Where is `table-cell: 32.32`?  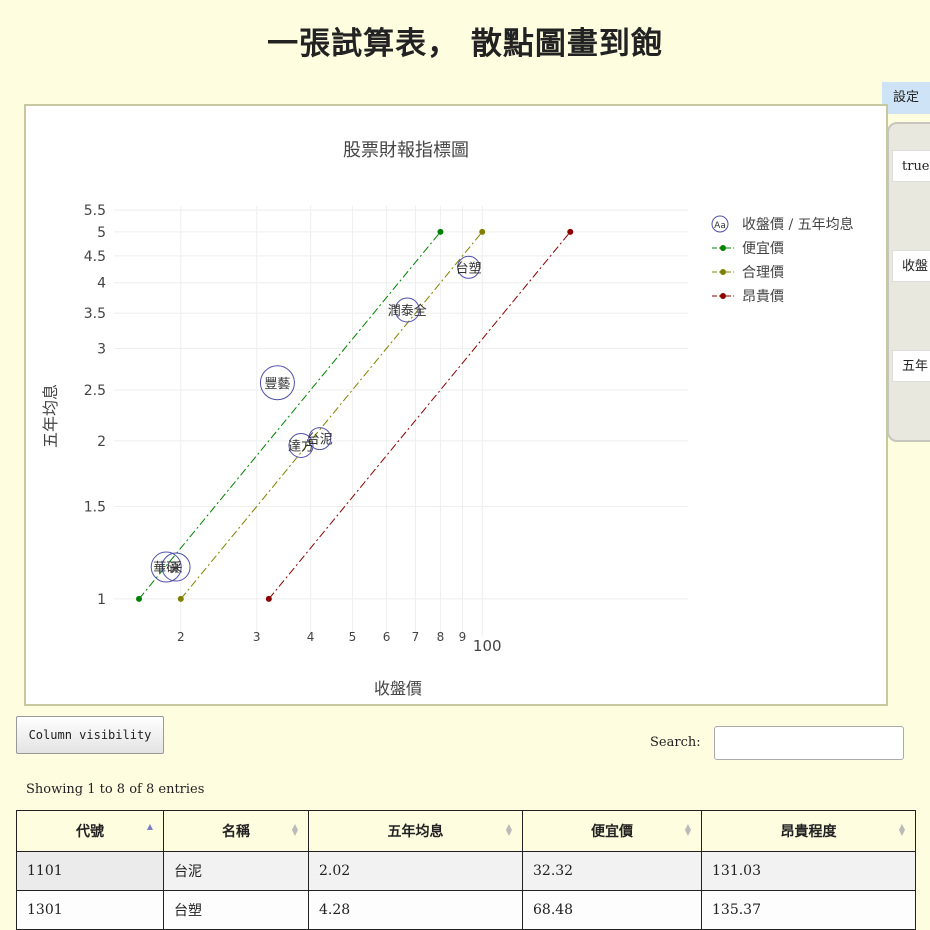 table-cell: 32.32 is located at coordinates (612, 871).